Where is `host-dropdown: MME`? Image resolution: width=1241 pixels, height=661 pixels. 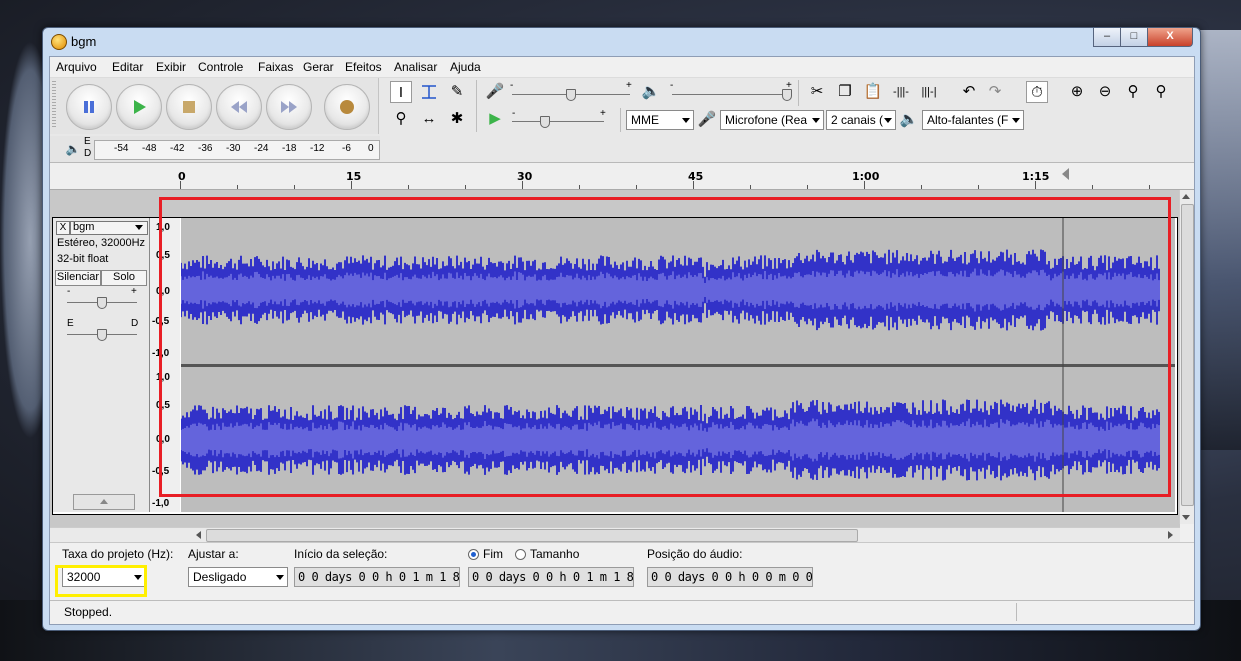 host-dropdown: MME is located at coordinates (660, 120).